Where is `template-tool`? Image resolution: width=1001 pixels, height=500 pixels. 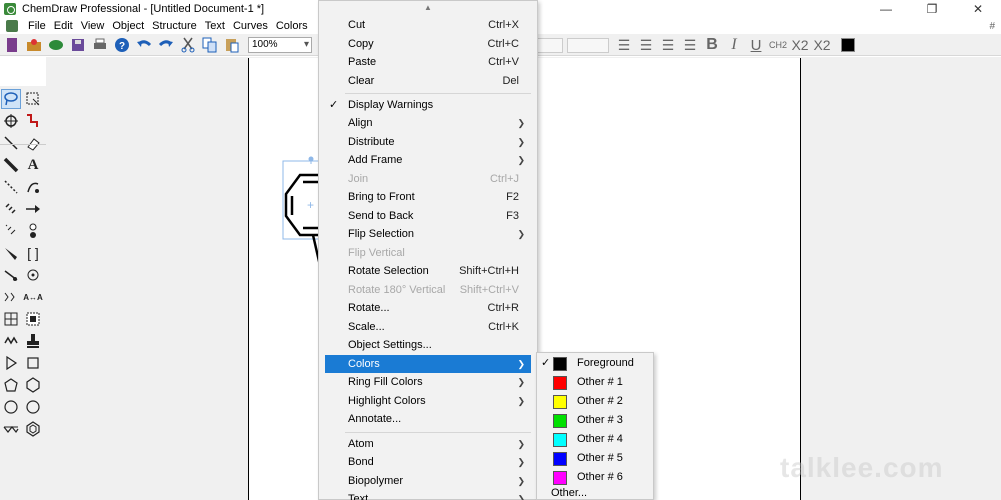
template-tool is located at coordinates (33, 319).